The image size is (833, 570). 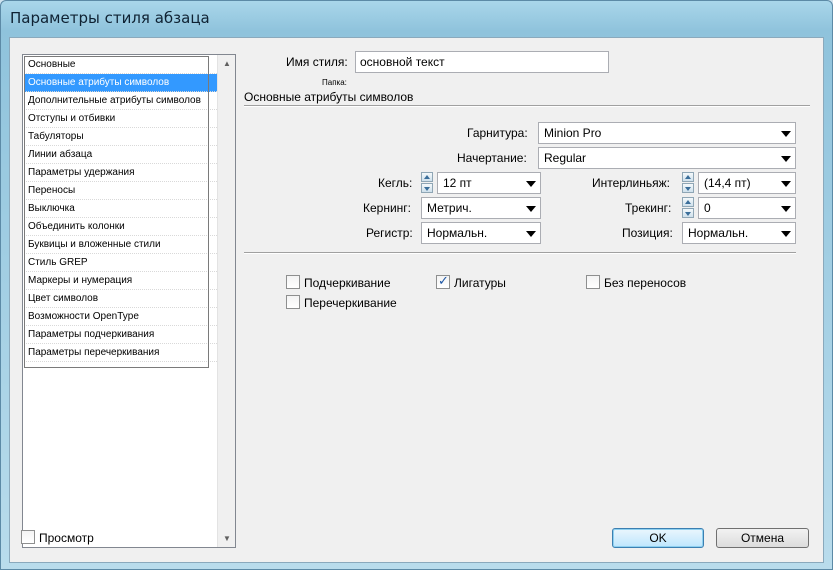 I want to click on font-style-value: Regular, so click(x=565, y=158).